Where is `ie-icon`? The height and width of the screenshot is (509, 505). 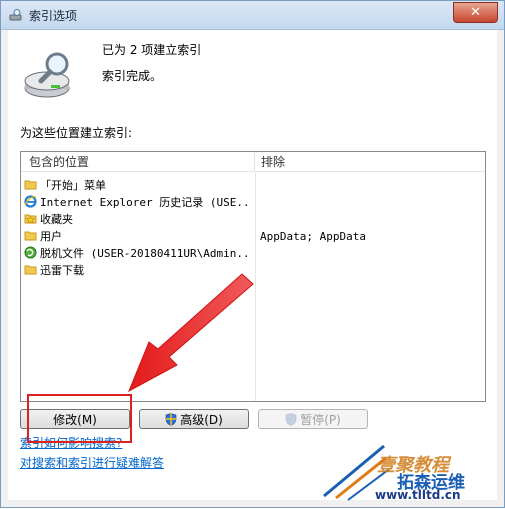 ie-icon is located at coordinates (30, 201).